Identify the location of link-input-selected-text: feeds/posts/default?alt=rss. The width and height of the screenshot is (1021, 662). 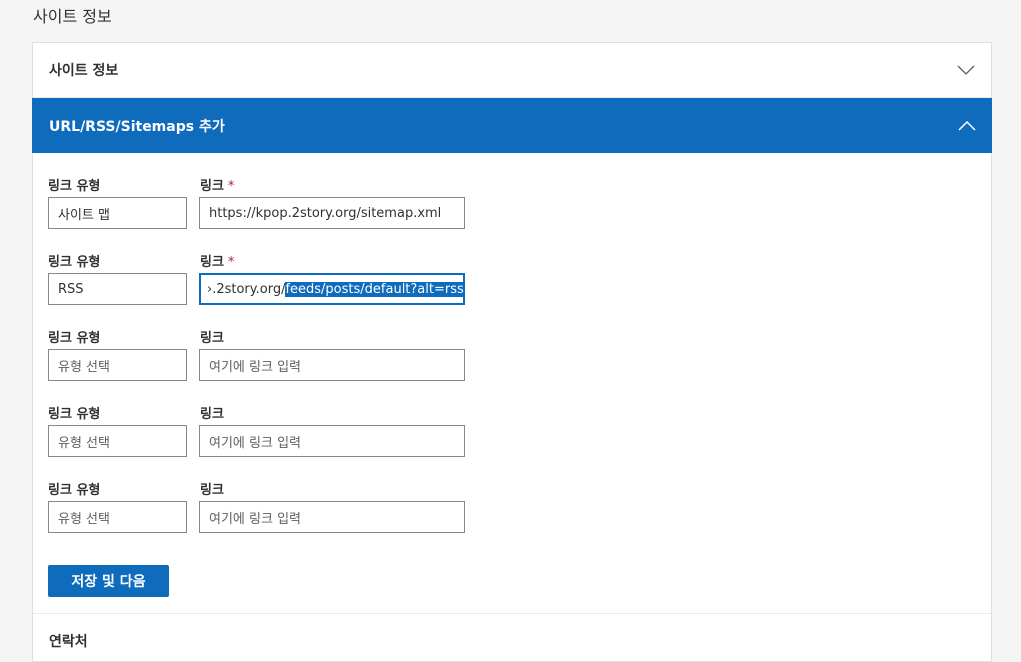
(374, 289).